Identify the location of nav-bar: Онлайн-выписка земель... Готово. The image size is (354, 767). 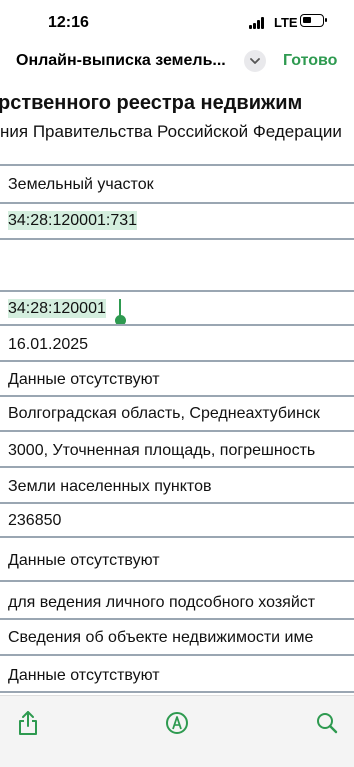
(177, 61).